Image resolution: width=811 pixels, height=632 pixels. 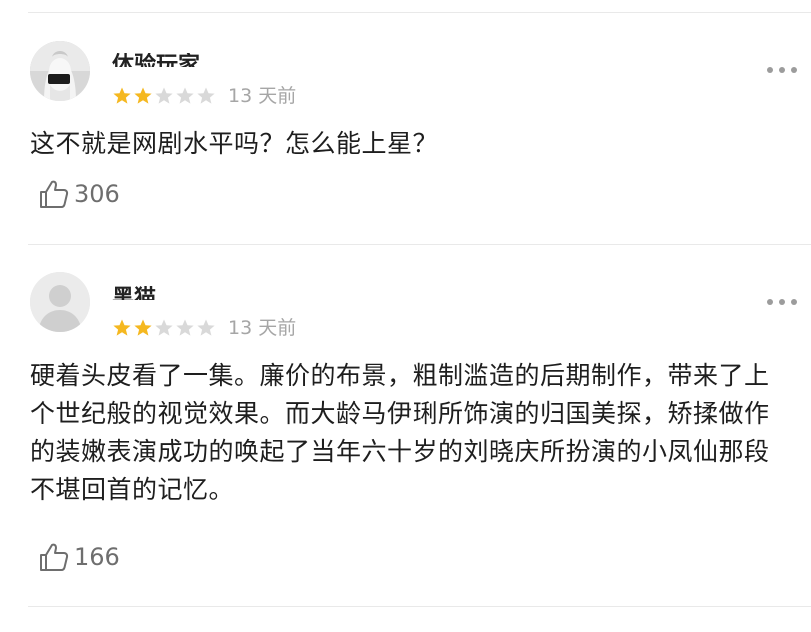 I want to click on avatar-default, so click(x=60, y=302).